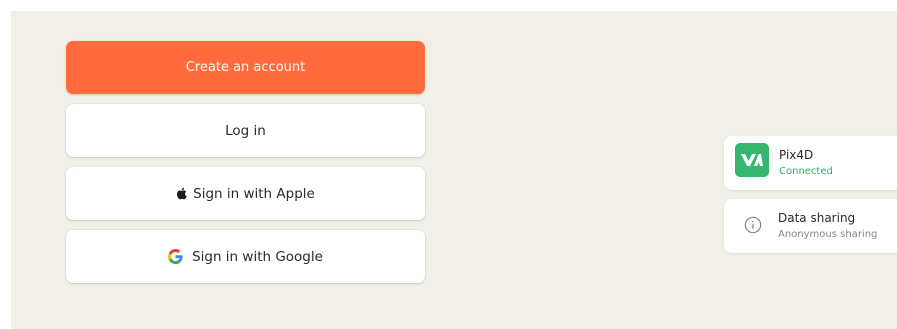  I want to click on google-icon, so click(175, 256).